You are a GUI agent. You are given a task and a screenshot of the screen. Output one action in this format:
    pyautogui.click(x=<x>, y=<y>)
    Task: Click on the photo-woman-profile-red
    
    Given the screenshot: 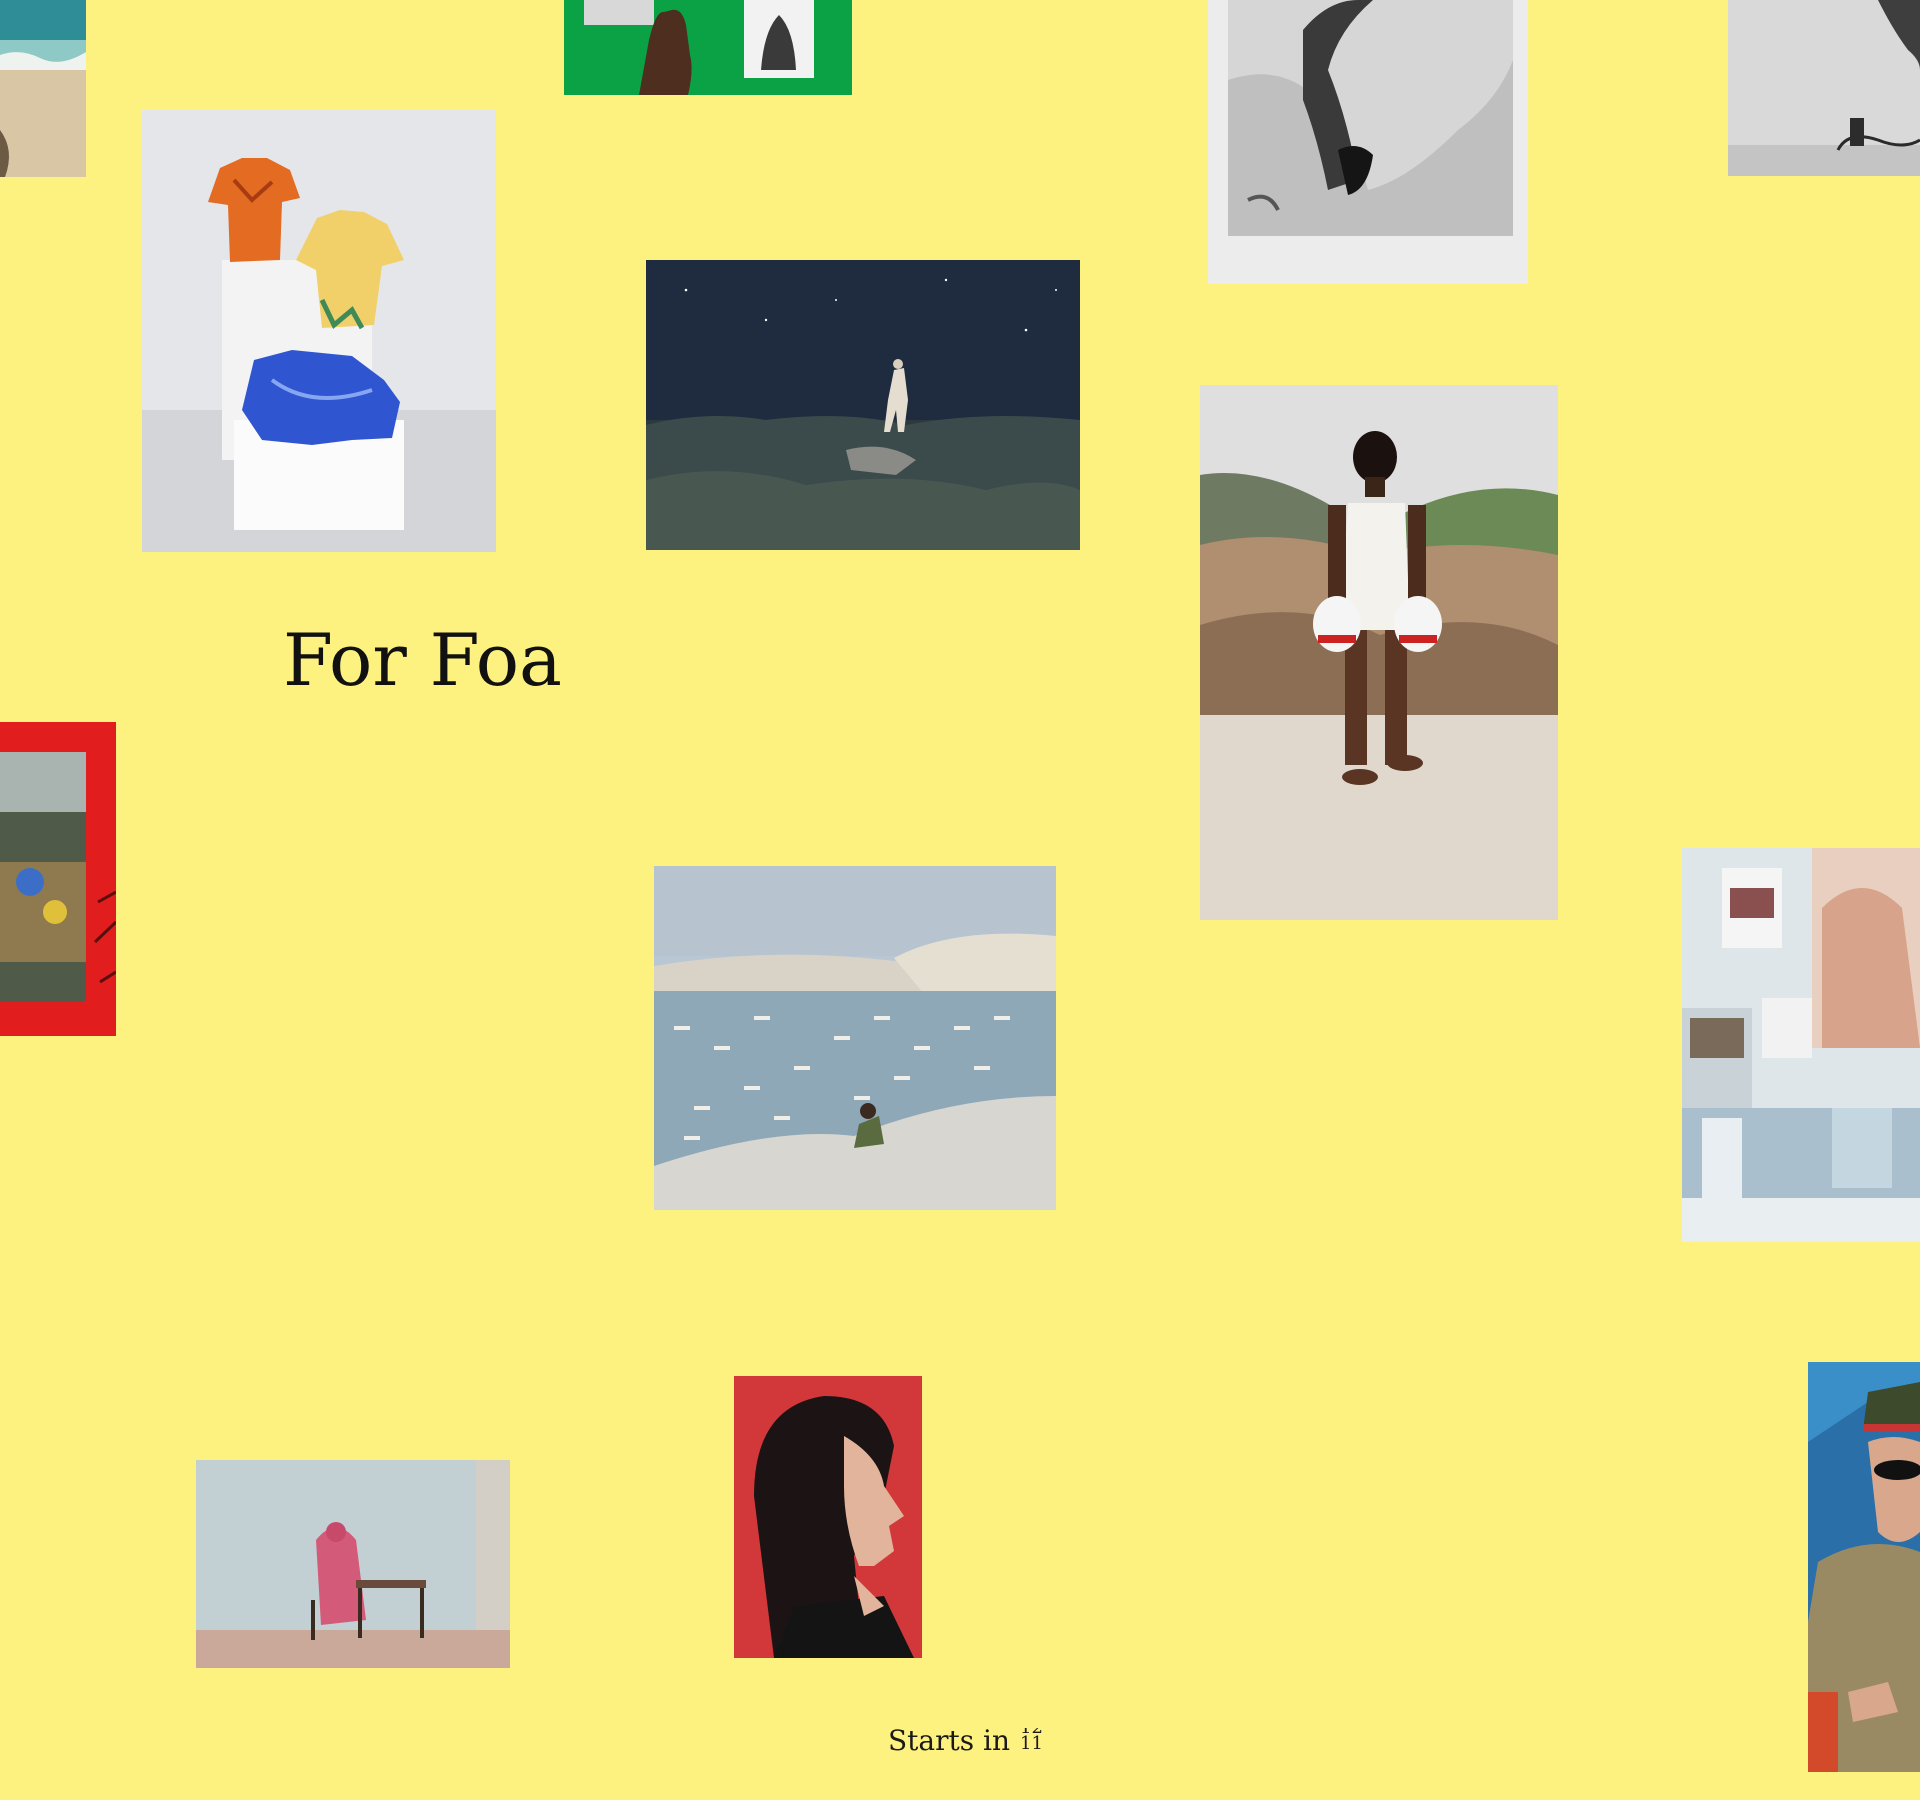 What is the action you would take?
    pyautogui.click(x=828, y=1517)
    